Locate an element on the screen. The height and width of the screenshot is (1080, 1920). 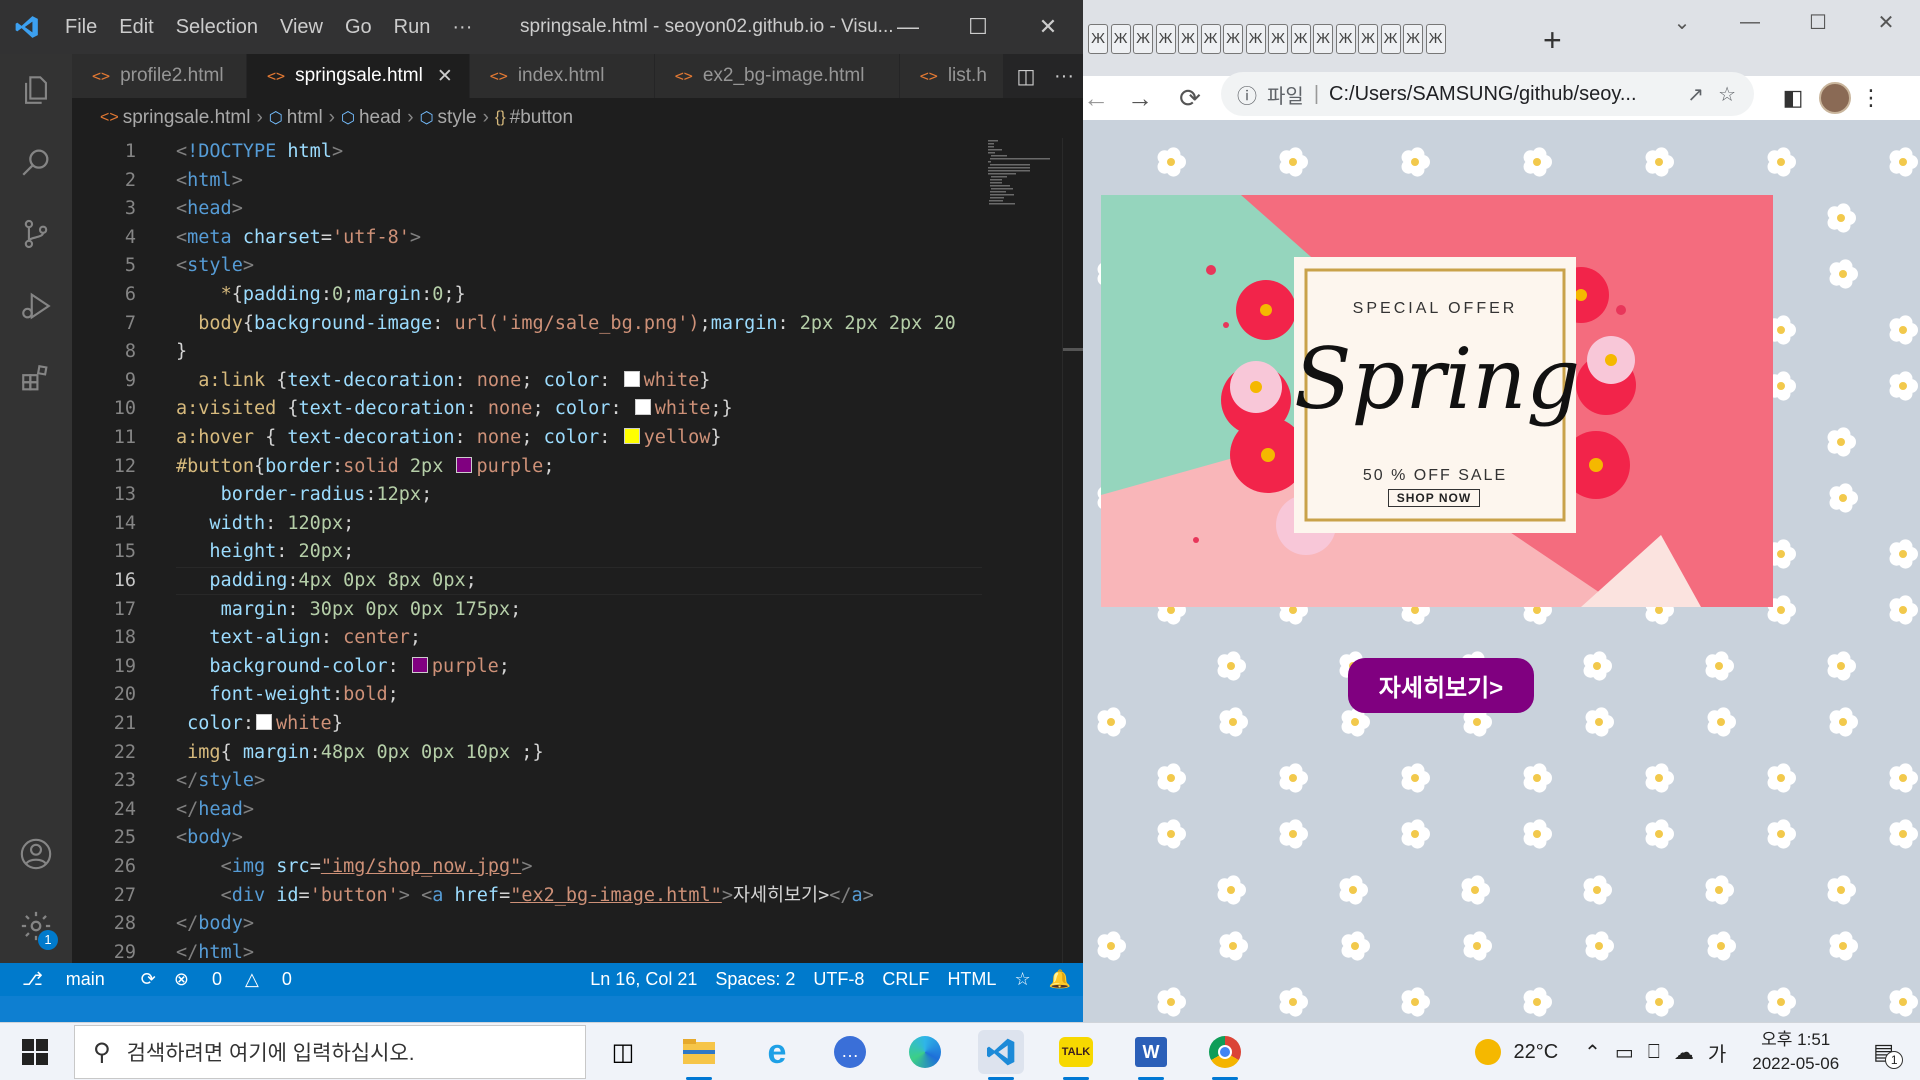
source-control-icon is located at coordinates (36, 234).